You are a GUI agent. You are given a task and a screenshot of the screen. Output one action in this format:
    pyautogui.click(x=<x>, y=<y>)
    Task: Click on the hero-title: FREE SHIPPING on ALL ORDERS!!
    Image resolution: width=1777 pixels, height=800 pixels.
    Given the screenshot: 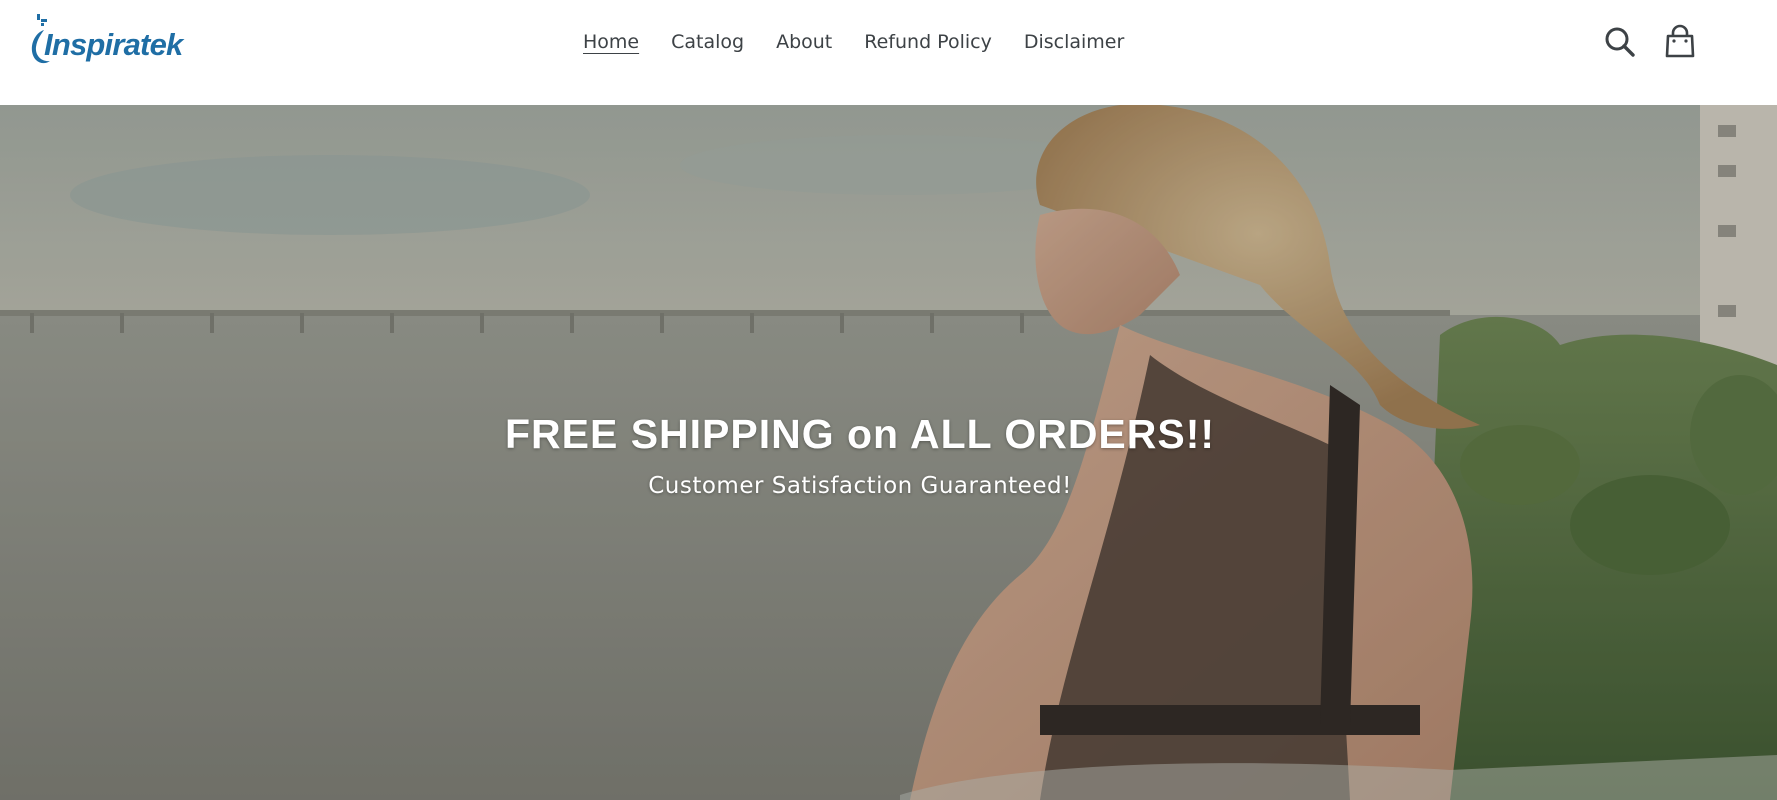 What is the action you would take?
    pyautogui.click(x=860, y=434)
    